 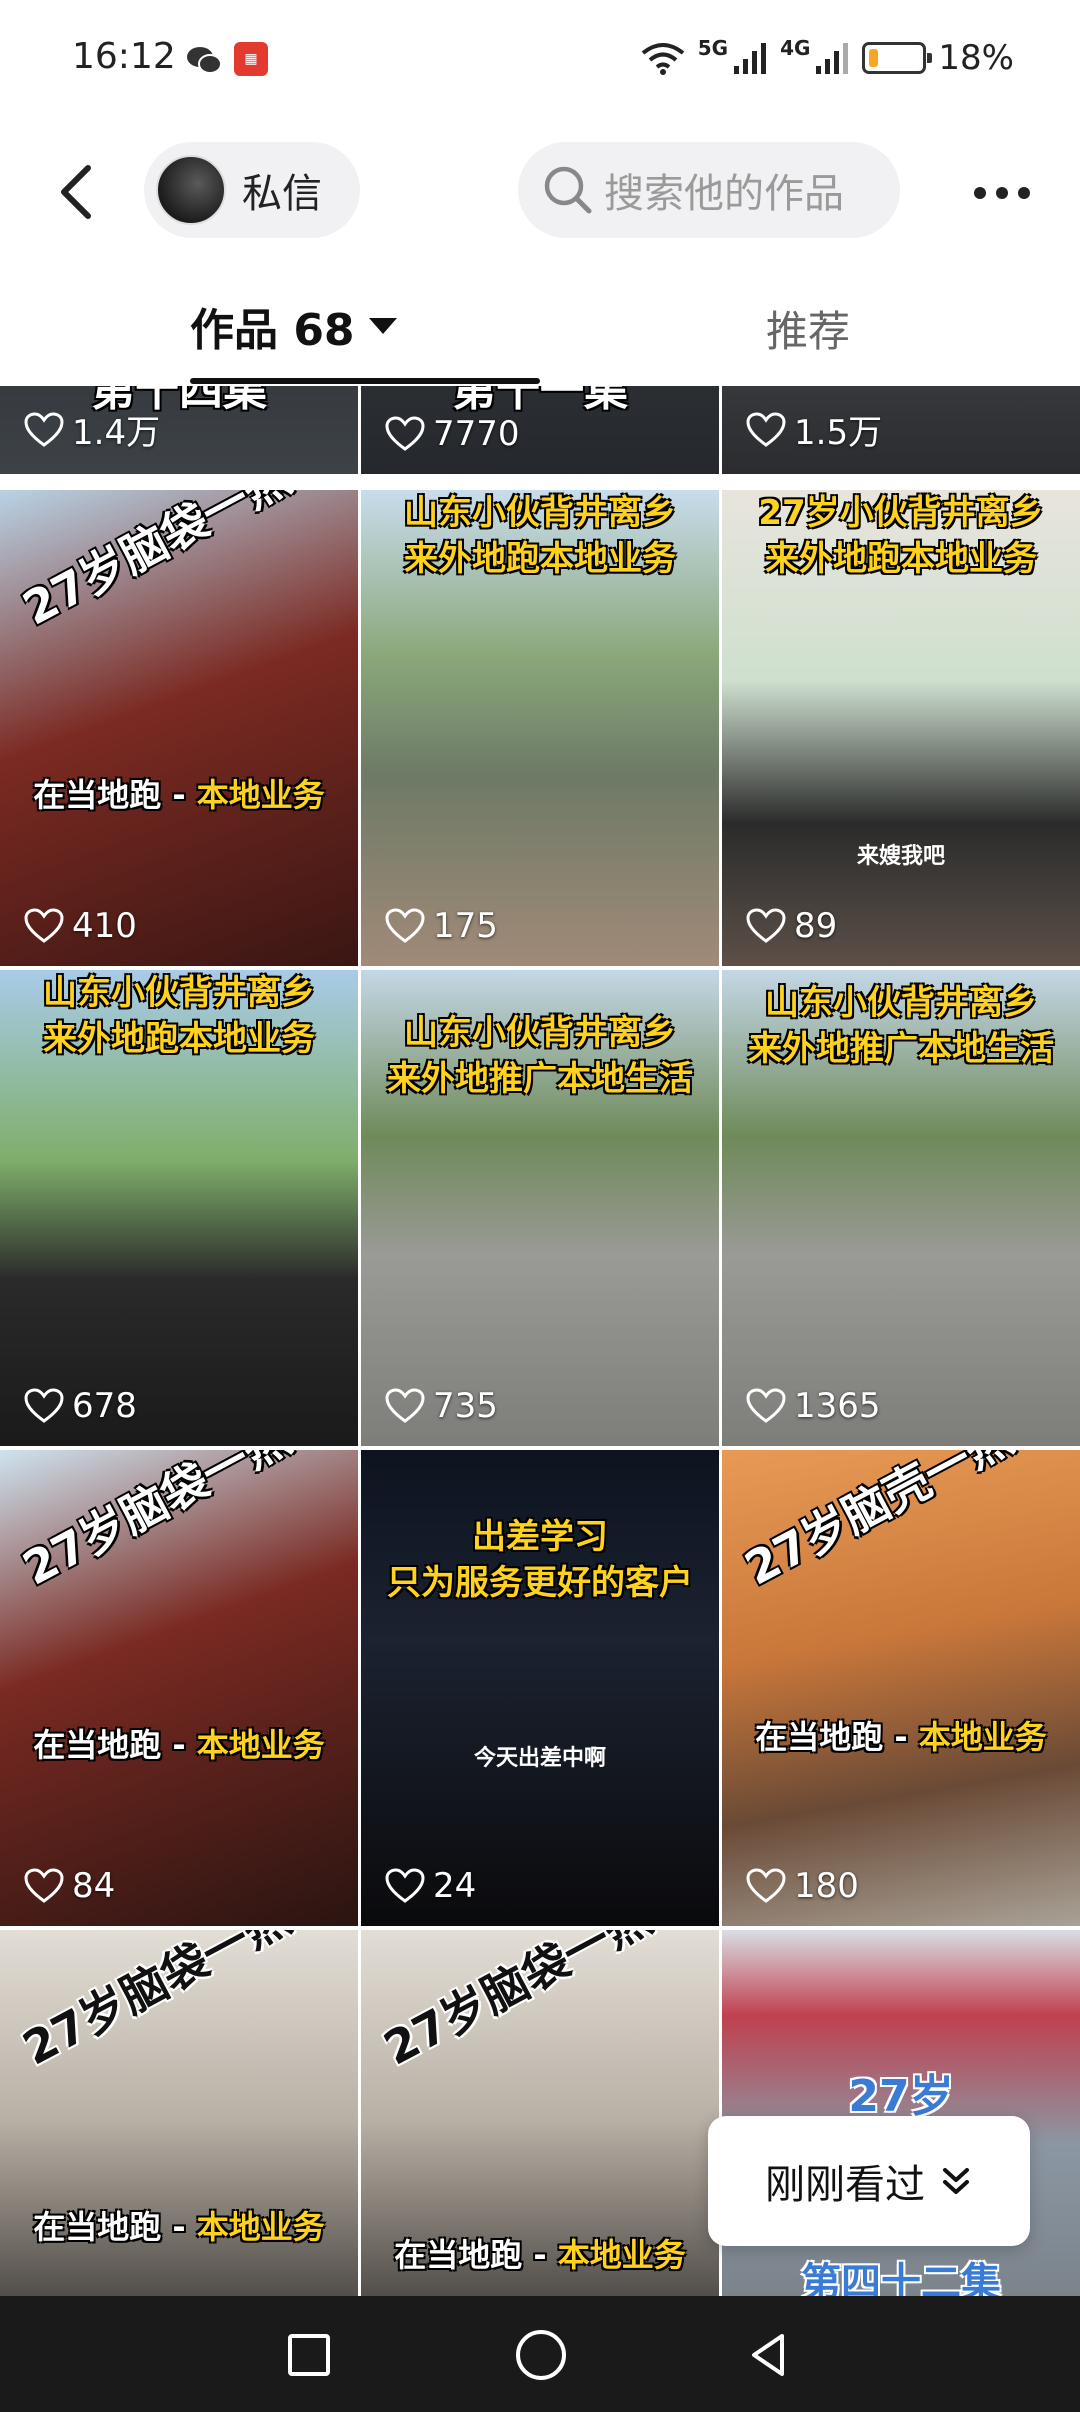 I want to click on system-nav-bar, so click(x=540, y=2354).